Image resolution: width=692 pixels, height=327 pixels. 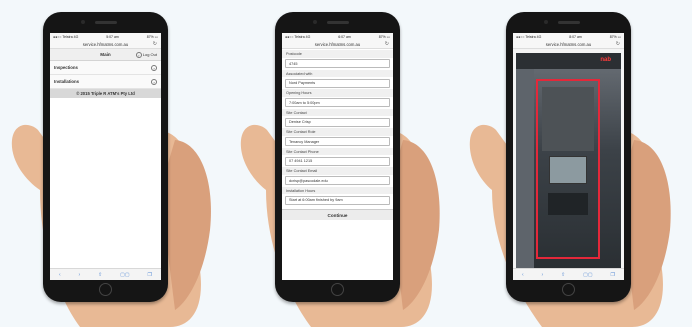 I want to click on field-value: dcrisp@pascodale.edu, so click(x=308, y=180).